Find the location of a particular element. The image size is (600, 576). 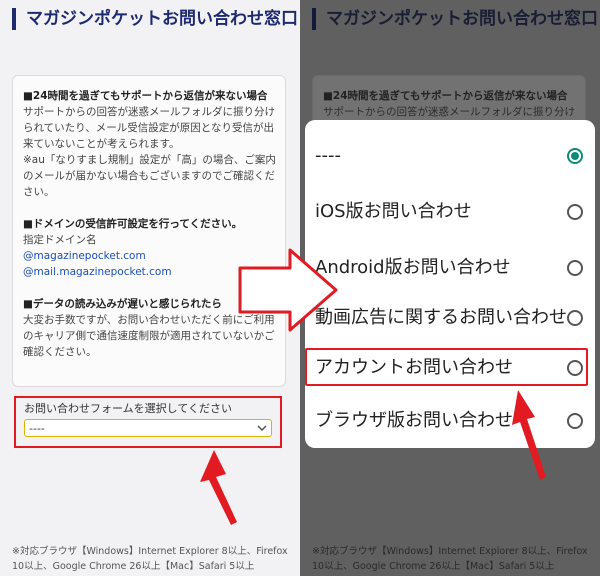

domain-link-2: @mail.magazinepocket.com is located at coordinates (150, 272).